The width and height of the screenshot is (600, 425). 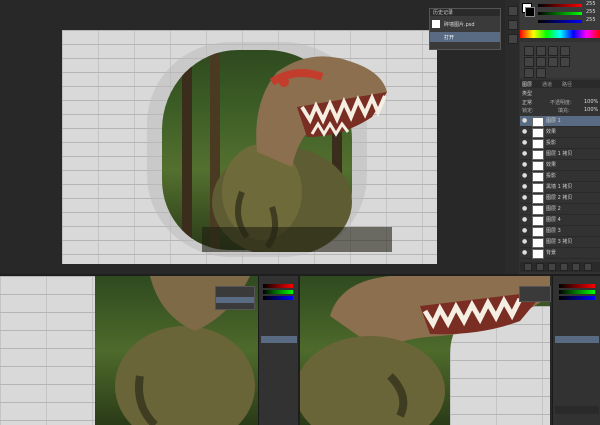 I want to click on layers-panel-tabs: 图层 通道 路径, so click(x=560, y=84).